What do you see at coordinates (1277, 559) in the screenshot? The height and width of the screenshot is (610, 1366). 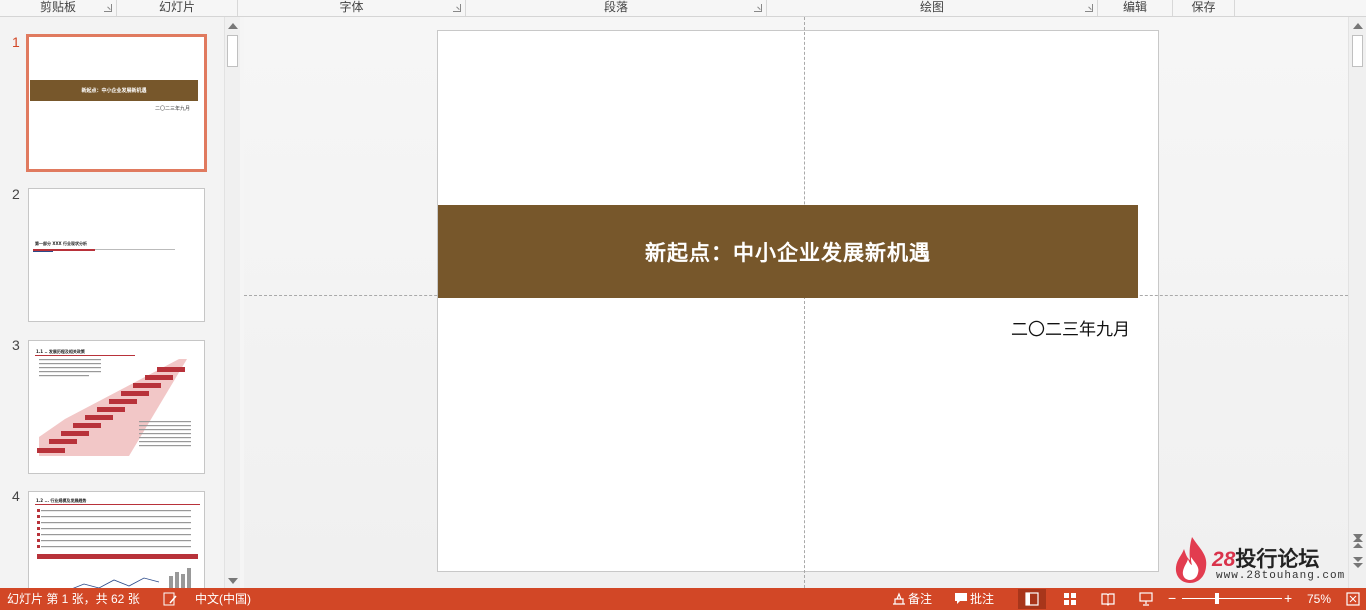 I see `watermark-name: 投行论坛` at bounding box center [1277, 559].